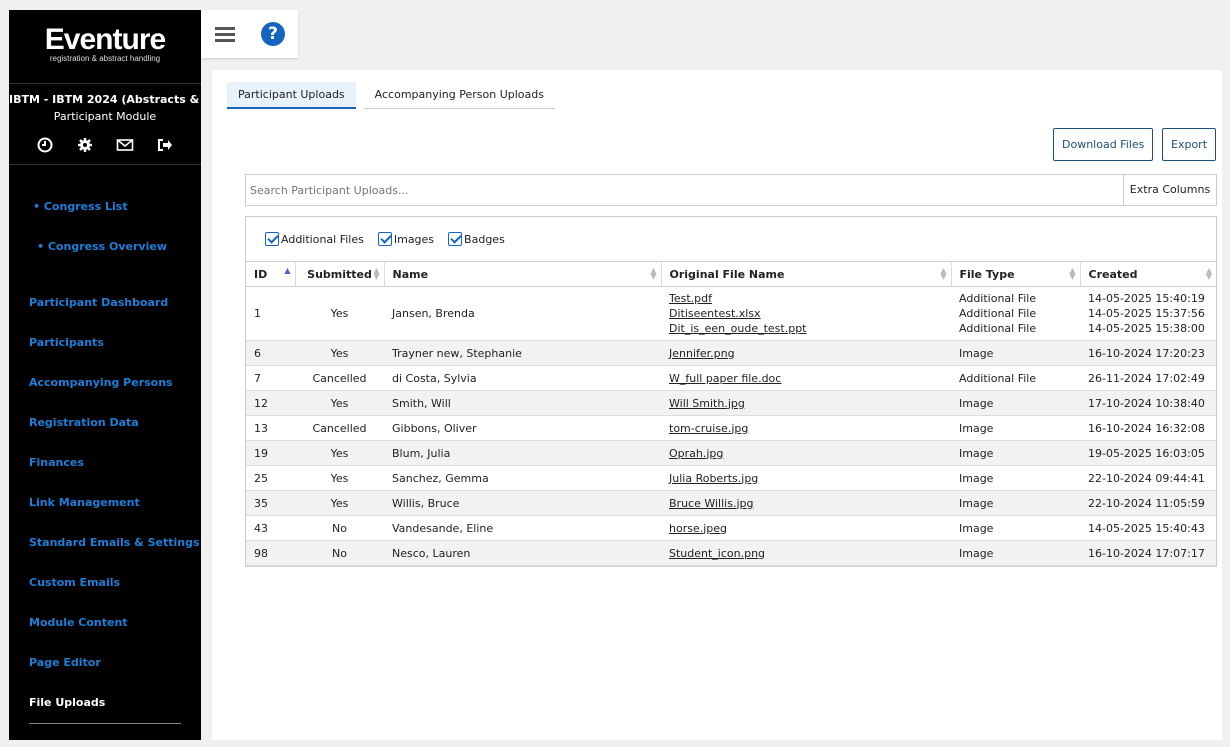 This screenshot has width=1230, height=747. I want to click on file-link: Dit_is_een_oude_test.ppt, so click(810, 328).